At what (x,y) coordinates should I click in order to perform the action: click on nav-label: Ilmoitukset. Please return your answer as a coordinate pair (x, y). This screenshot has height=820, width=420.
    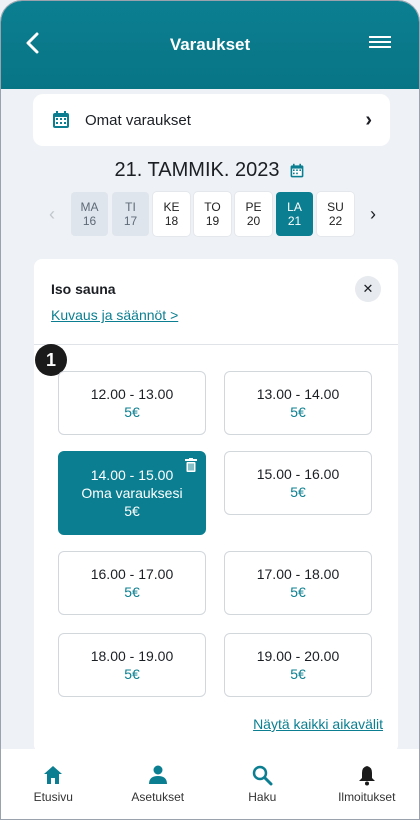
    Looking at the image, I should click on (367, 797).